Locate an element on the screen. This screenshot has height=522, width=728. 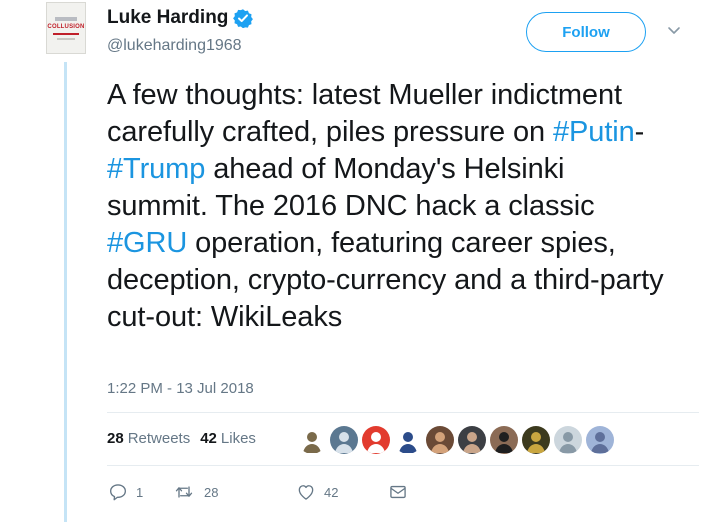
direct-message-action is located at coordinates (398, 492).